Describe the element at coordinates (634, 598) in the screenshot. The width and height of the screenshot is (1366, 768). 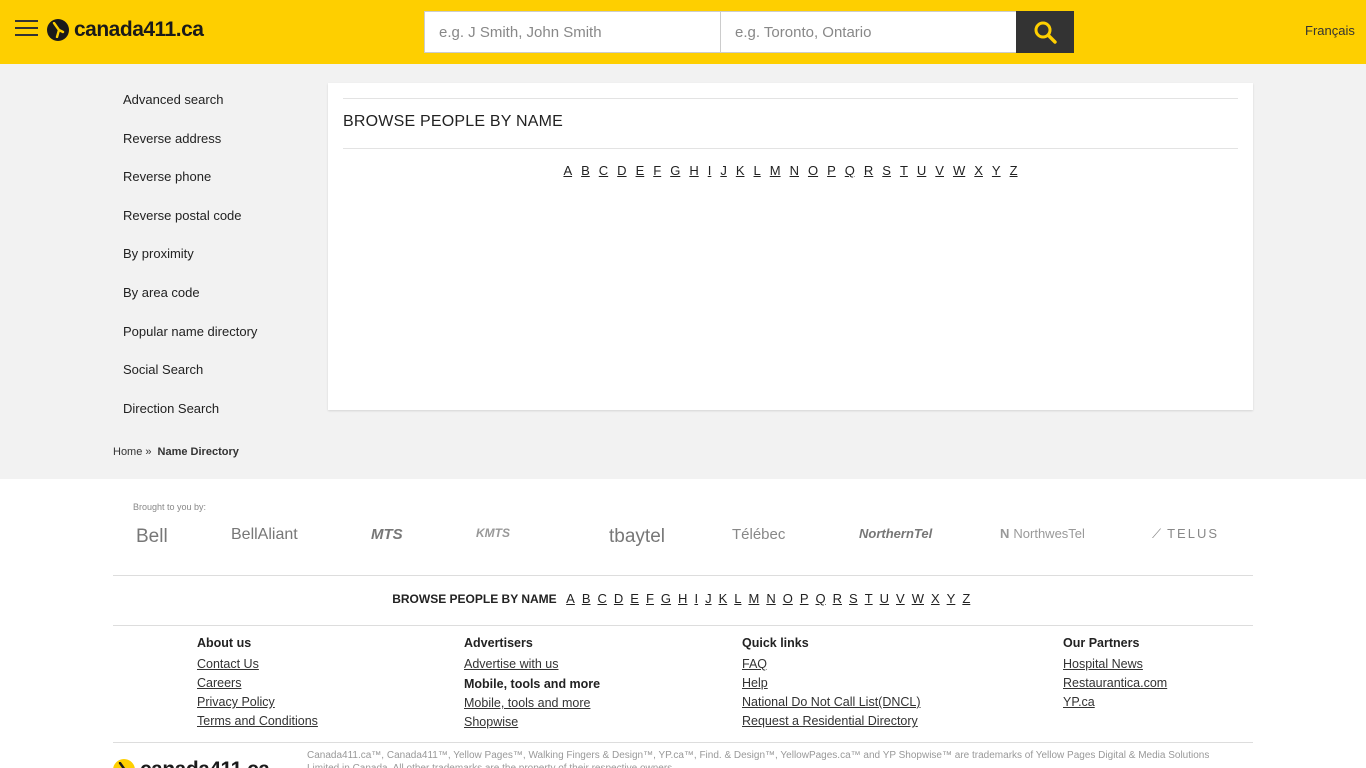
I see `footer-browse-letter-e: E` at that location.